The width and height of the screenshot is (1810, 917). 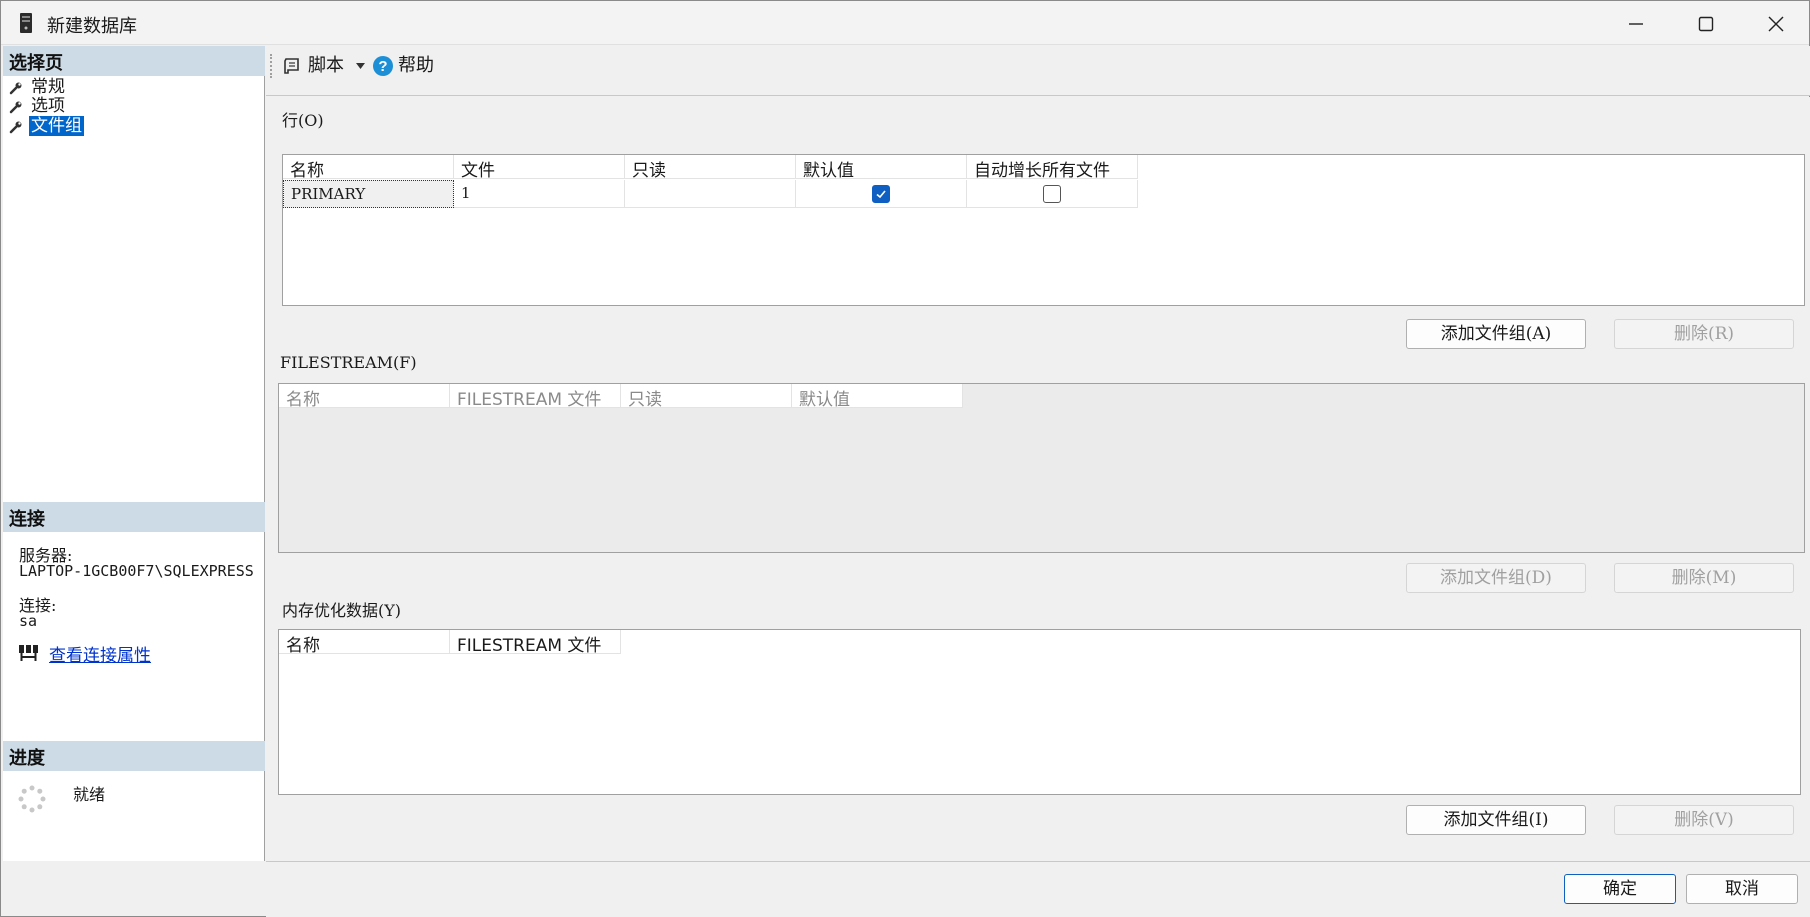 What do you see at coordinates (368, 194) in the screenshot?
I see `cell-name: PRIMARY` at bounding box center [368, 194].